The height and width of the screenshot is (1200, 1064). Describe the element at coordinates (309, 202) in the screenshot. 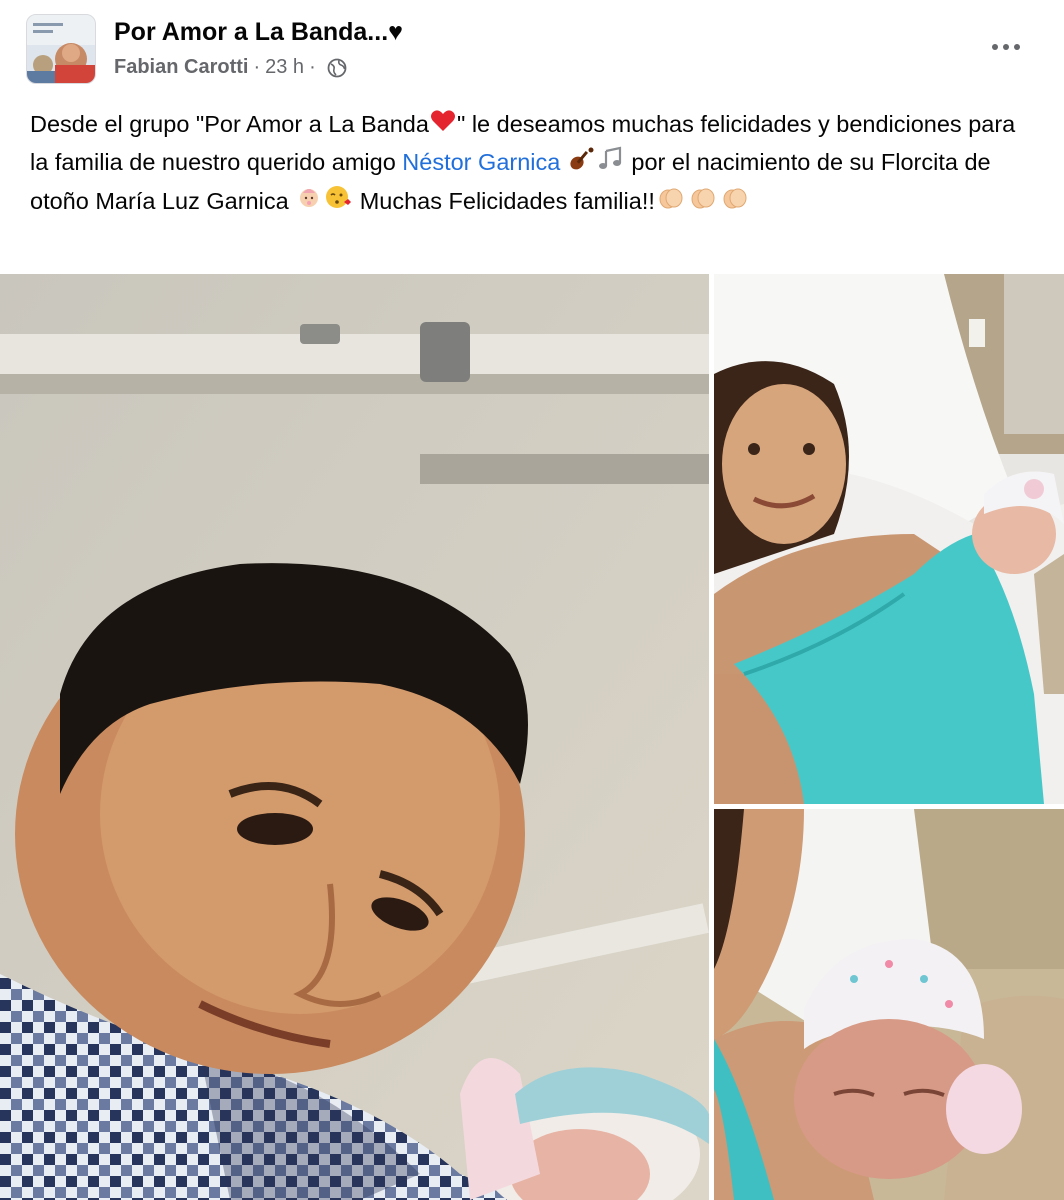

I see `baby-icon` at that location.